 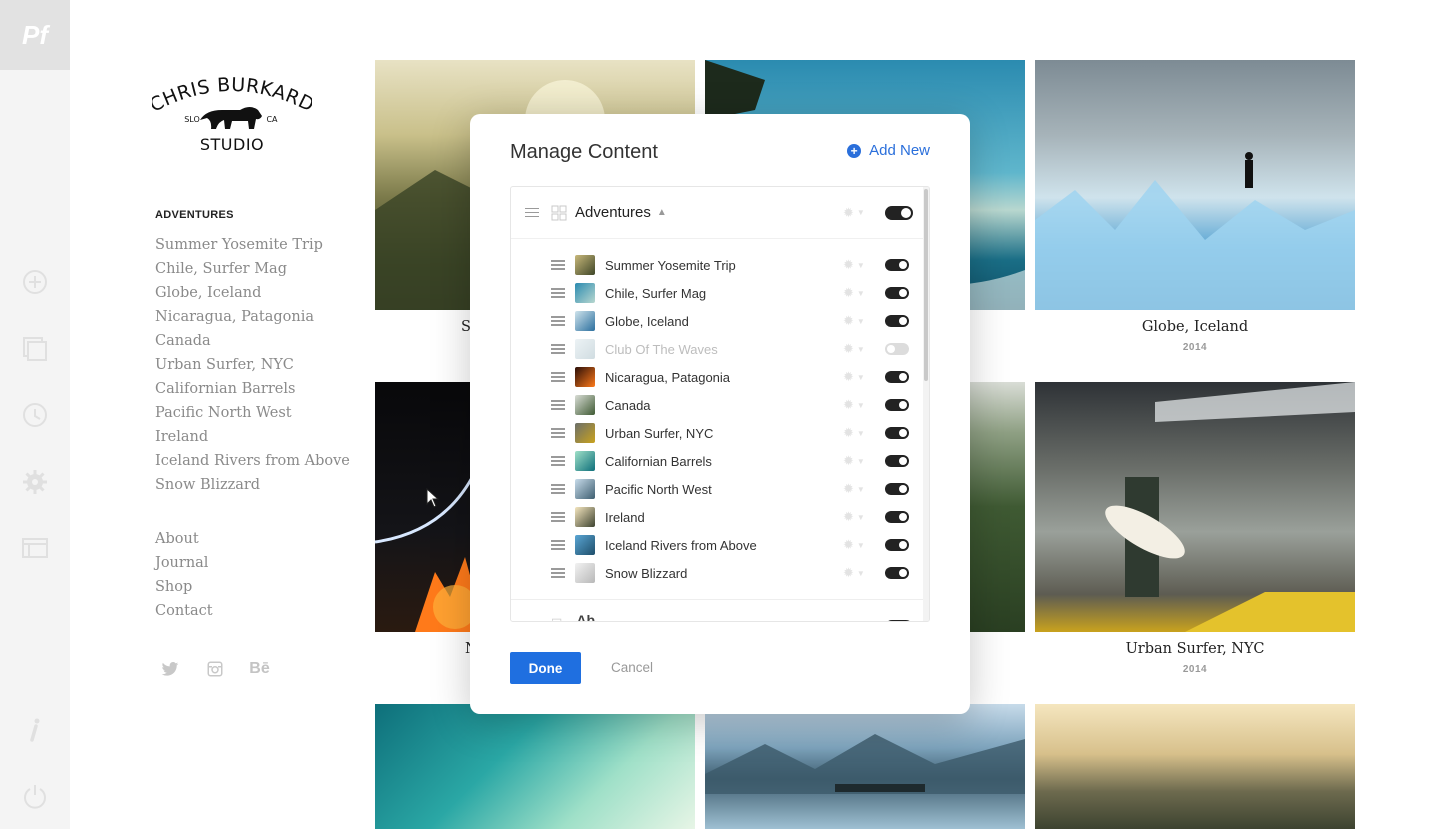 I want to click on twitter-icon, so click(x=169, y=668).